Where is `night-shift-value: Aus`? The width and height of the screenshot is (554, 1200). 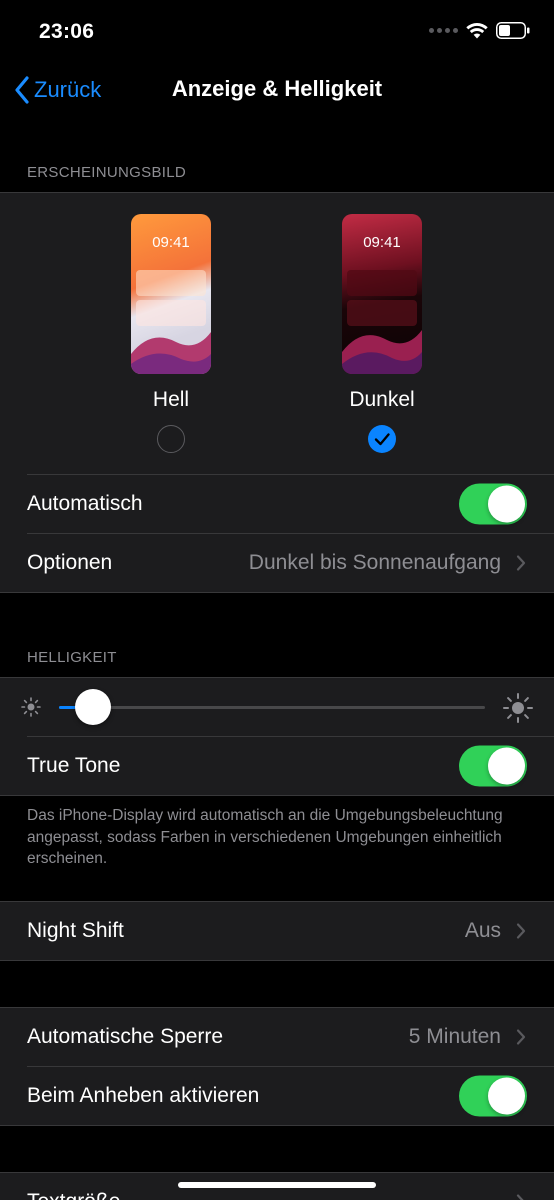 night-shift-value: Aus is located at coordinates (482, 930).